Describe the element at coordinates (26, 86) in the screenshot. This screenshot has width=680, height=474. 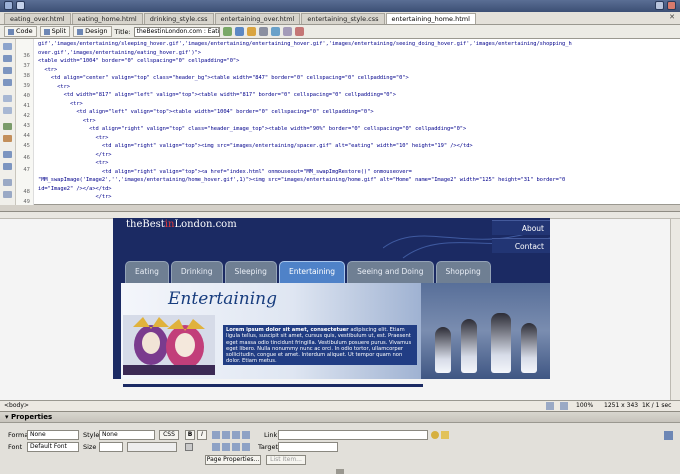
I see `line-number: 39` at that location.